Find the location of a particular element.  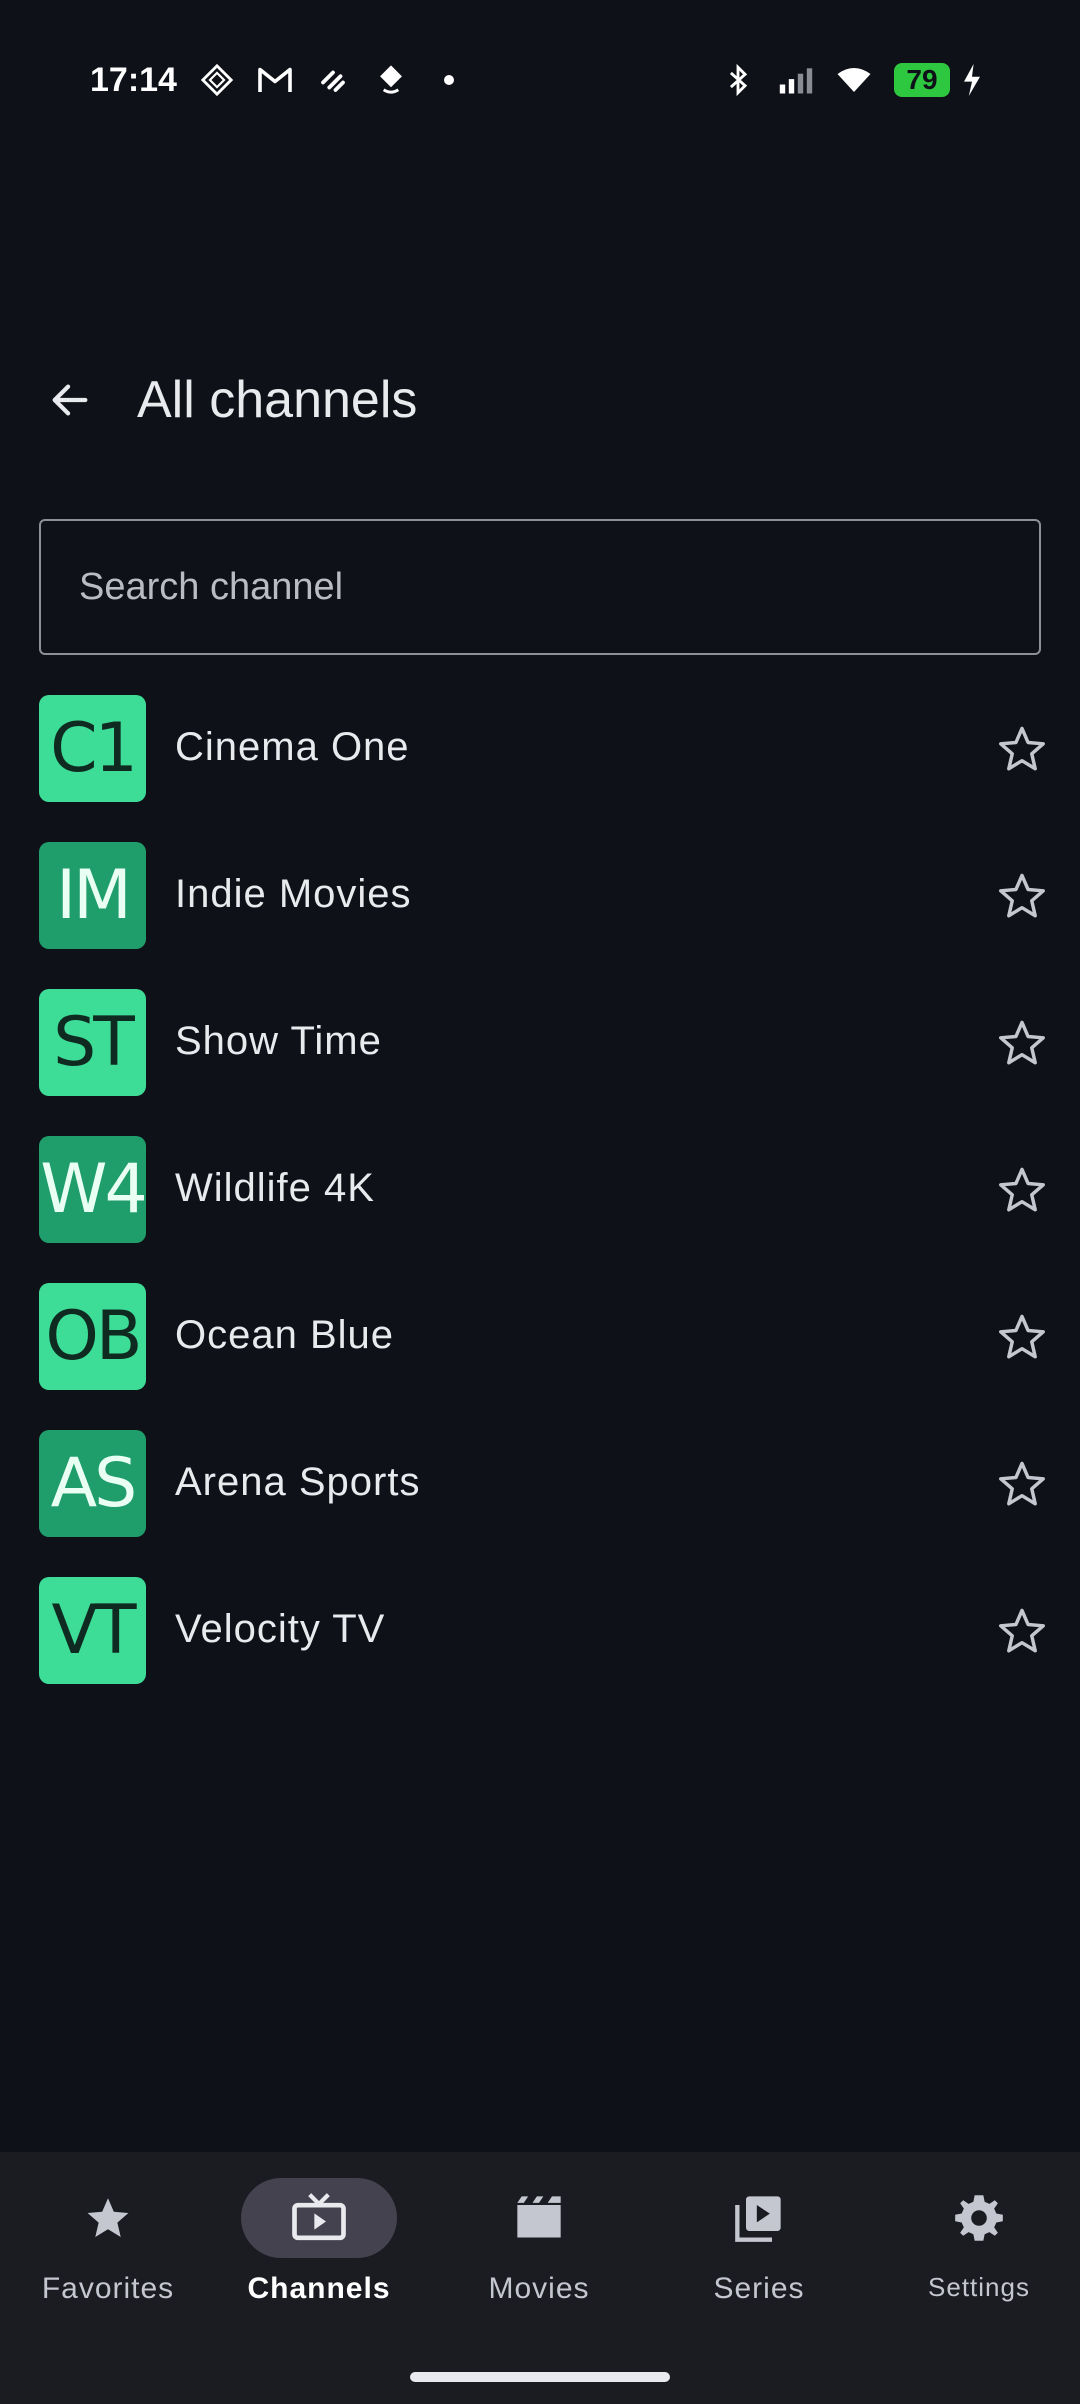

star-icon is located at coordinates (108, 2217).